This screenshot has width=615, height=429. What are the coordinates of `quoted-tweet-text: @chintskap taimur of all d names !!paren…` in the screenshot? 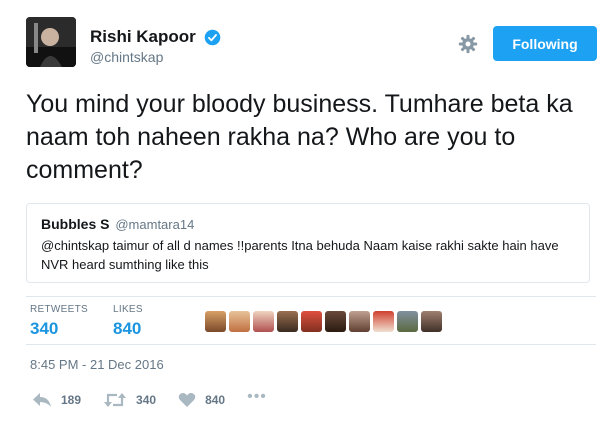 It's located at (300, 255).